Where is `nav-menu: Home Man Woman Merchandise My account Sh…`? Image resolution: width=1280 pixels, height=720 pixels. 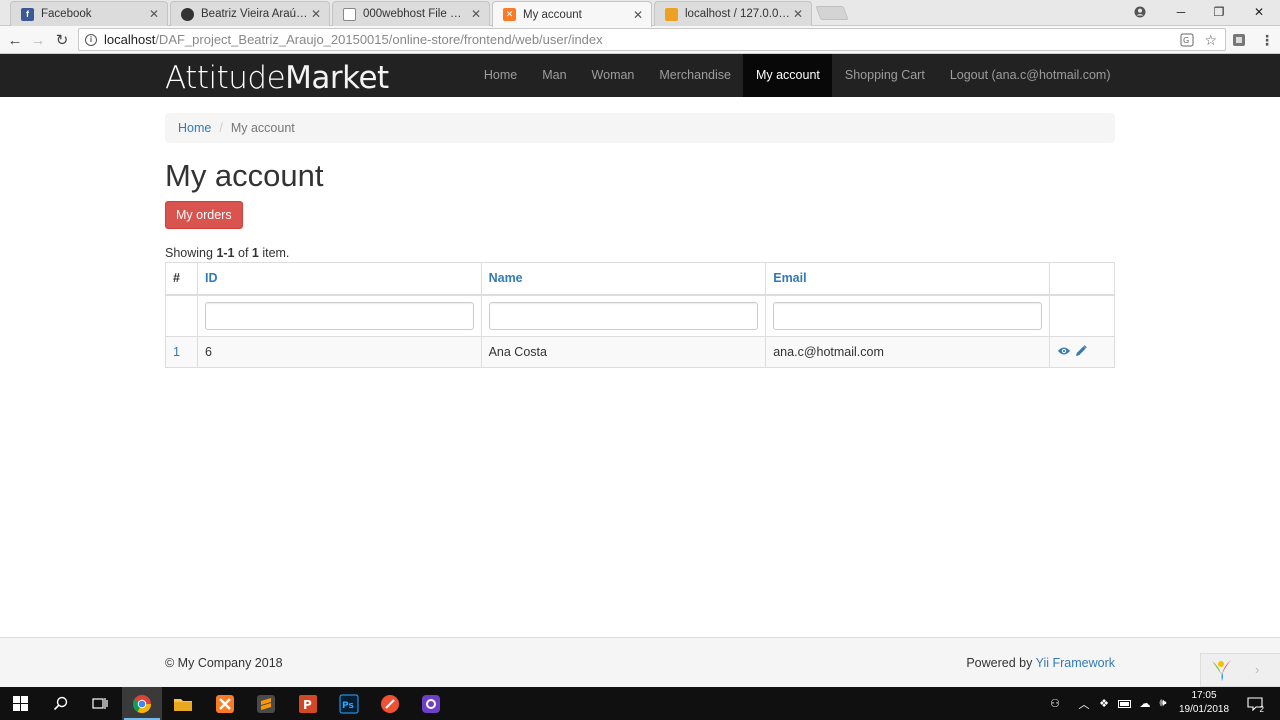 nav-menu: Home Man Woman Merchandise My account Sh… is located at coordinates (797, 75).